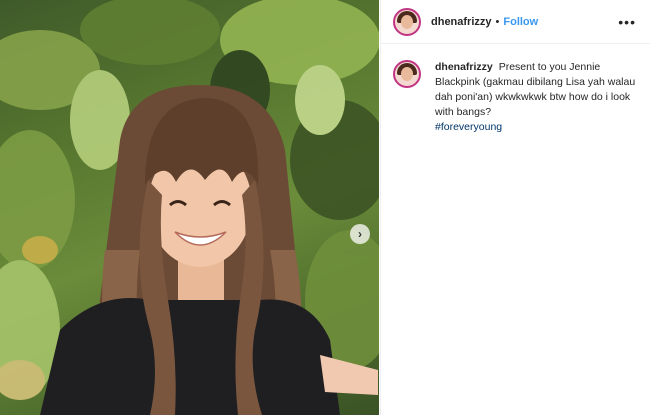 The height and width of the screenshot is (415, 650). I want to click on next-photo-button: ›, so click(360, 234).